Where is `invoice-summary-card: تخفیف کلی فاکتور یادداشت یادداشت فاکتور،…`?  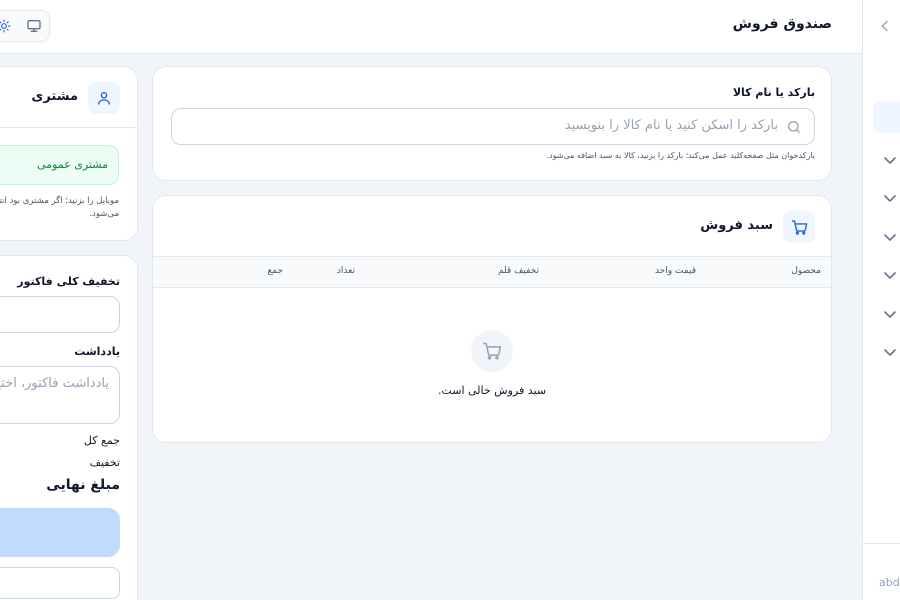 invoice-summary-card: تخفیف کلی فاکتور یادداشت یادداشت فاکتور،… is located at coordinates (69, 427).